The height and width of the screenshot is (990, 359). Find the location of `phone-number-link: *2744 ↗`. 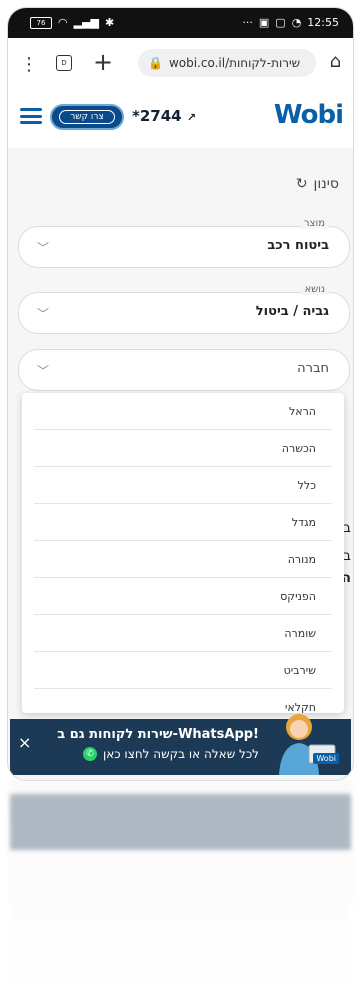

phone-number-link: *2744 ↗ is located at coordinates (164, 116).